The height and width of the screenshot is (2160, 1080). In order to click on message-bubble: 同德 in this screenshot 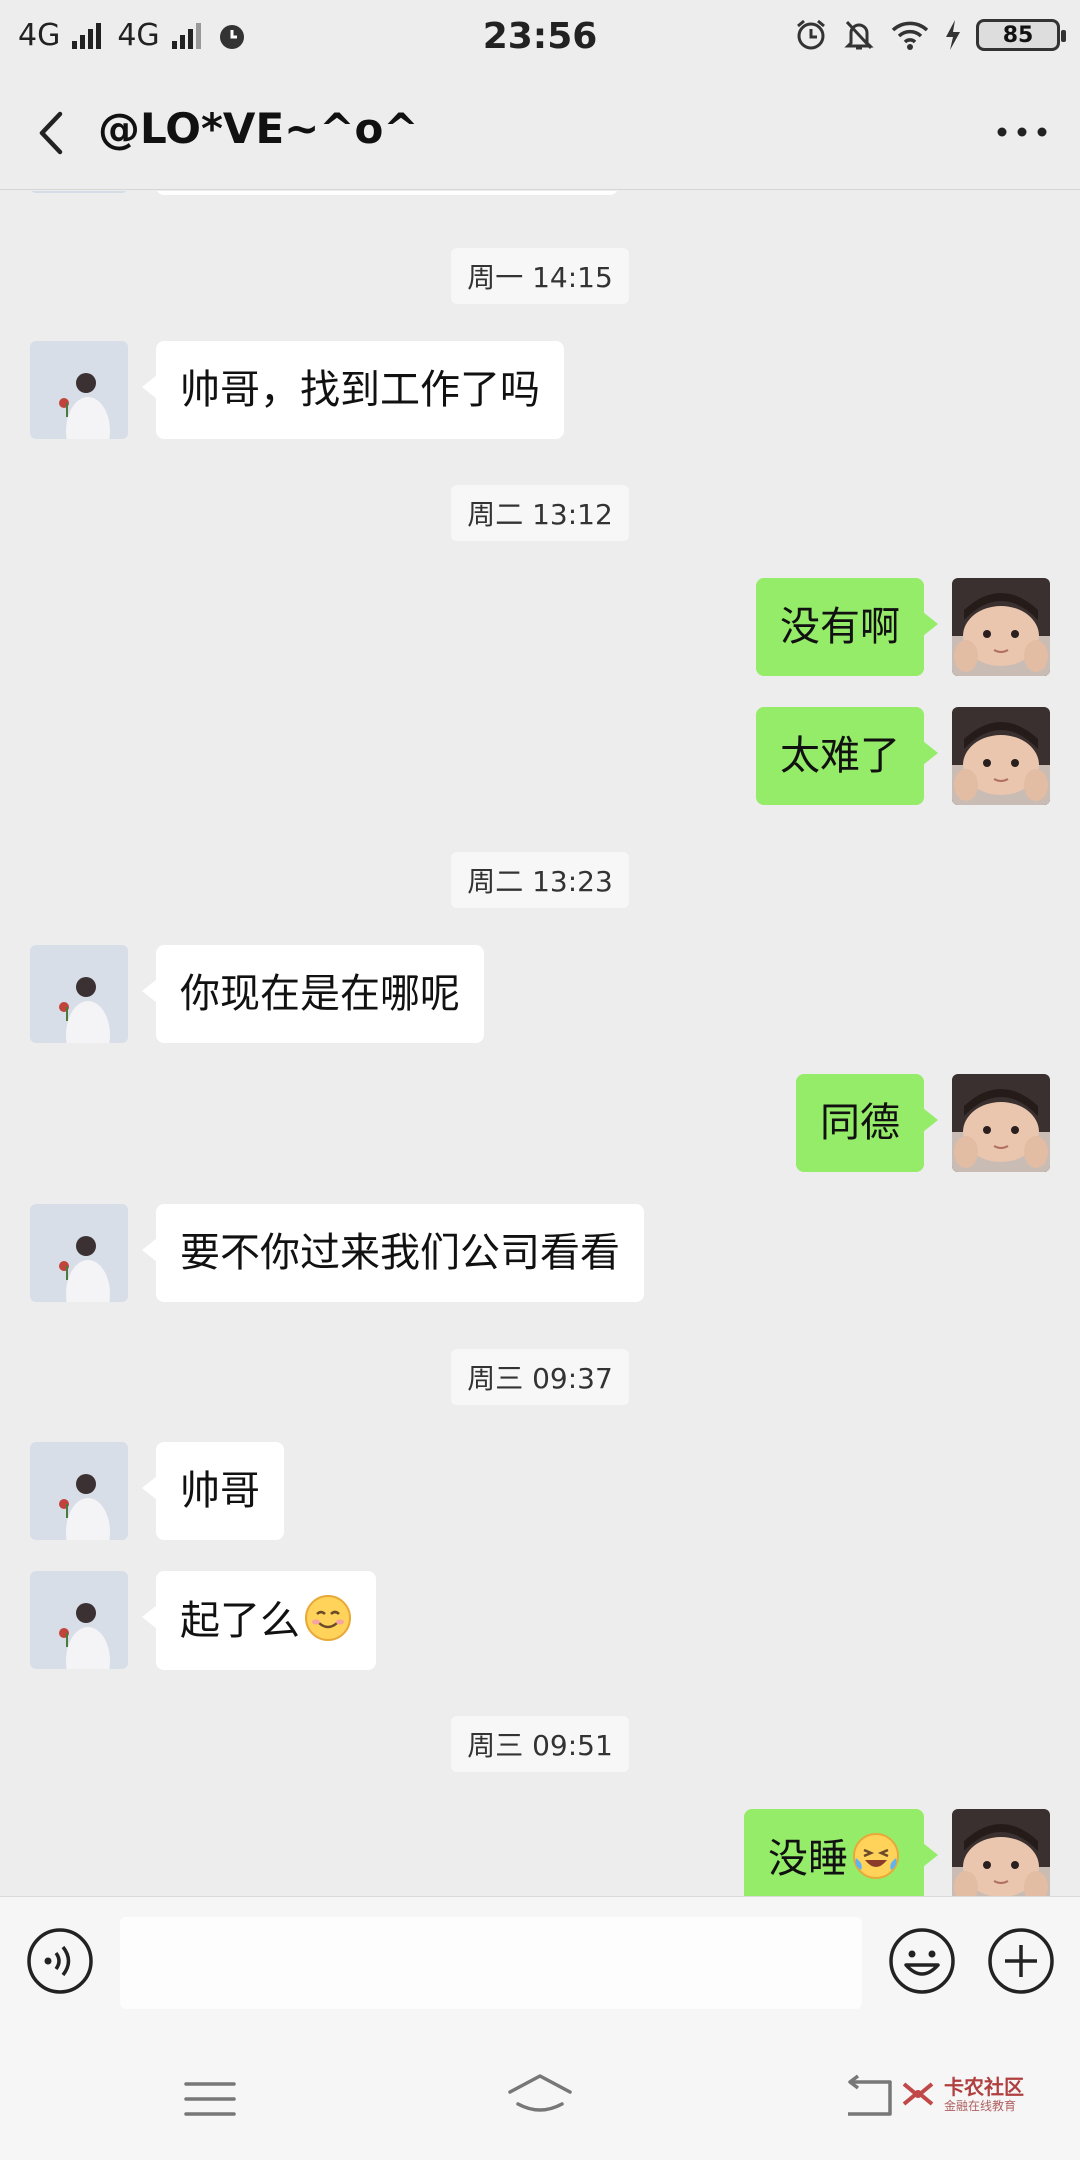, I will do `click(867, 1123)`.